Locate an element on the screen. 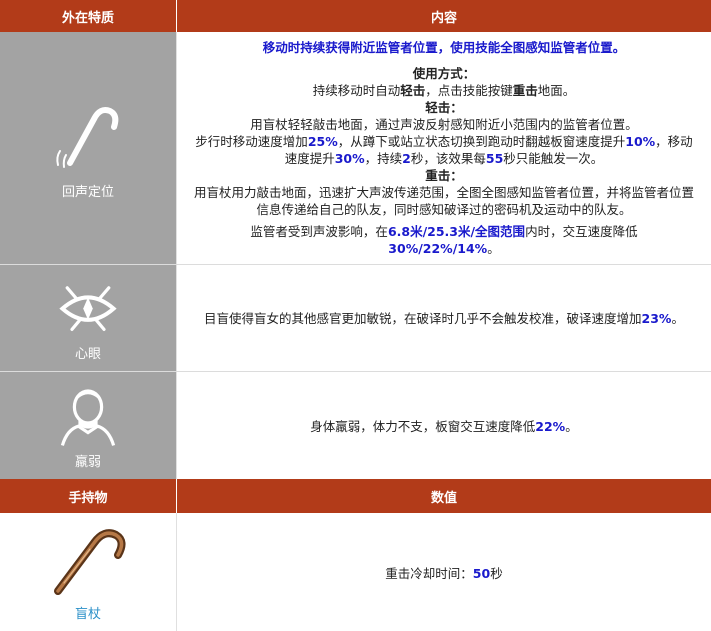 Image resolution: width=711 pixels, height=631 pixels. item-name-link: 盲杖 is located at coordinates (88, 612).